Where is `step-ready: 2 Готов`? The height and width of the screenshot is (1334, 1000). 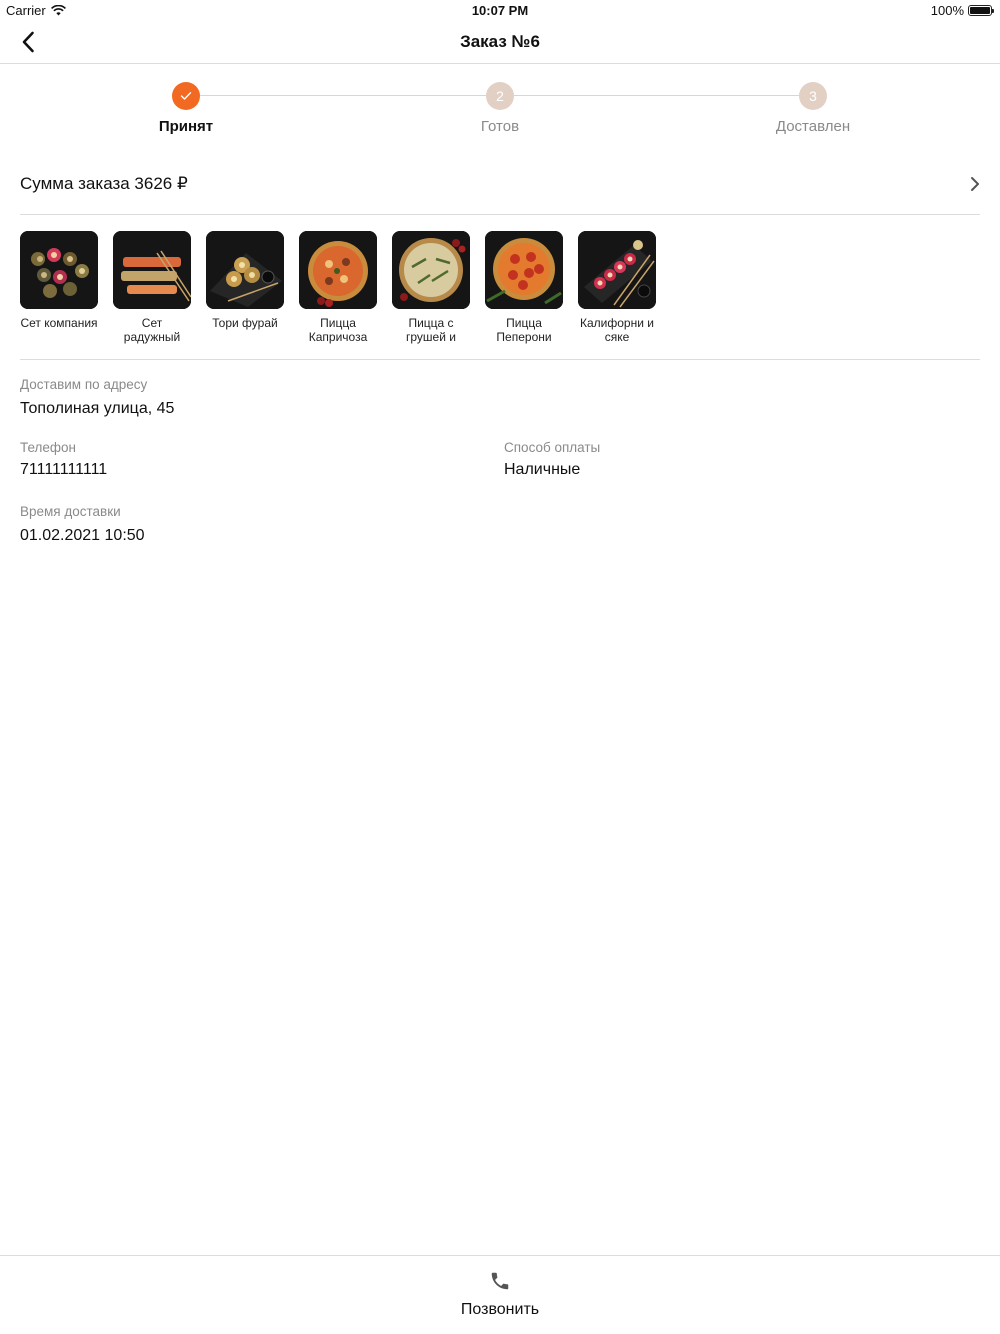 step-ready: 2 Готов is located at coordinates (500, 108).